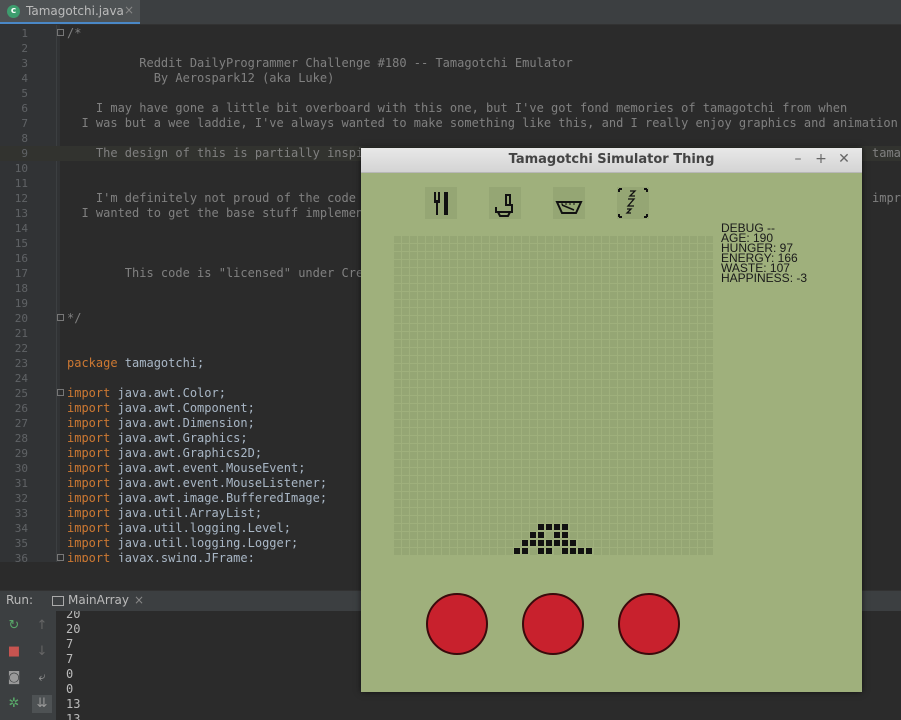  What do you see at coordinates (219, 198) in the screenshot?
I see `code-text: I'm definitely not proud of the code i` at bounding box center [219, 198].